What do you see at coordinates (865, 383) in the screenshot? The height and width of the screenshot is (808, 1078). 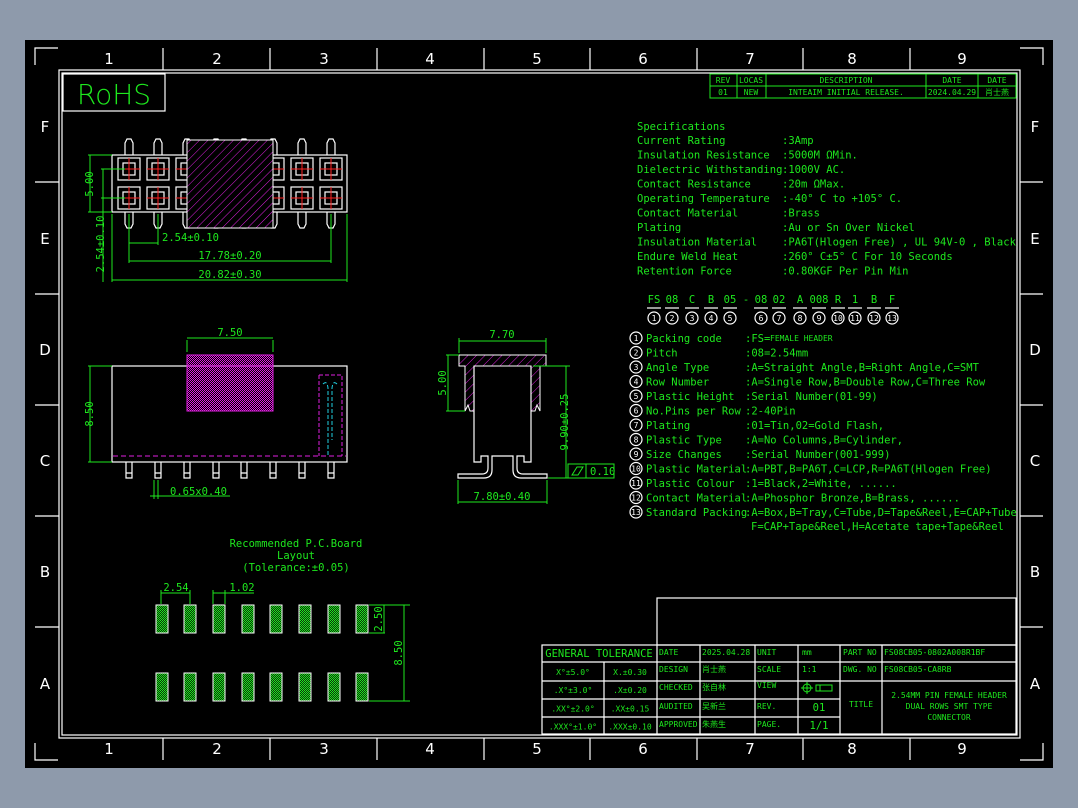 I see `legend-value: :A=Single Row,B=Double Row,C=Three Row` at bounding box center [865, 383].